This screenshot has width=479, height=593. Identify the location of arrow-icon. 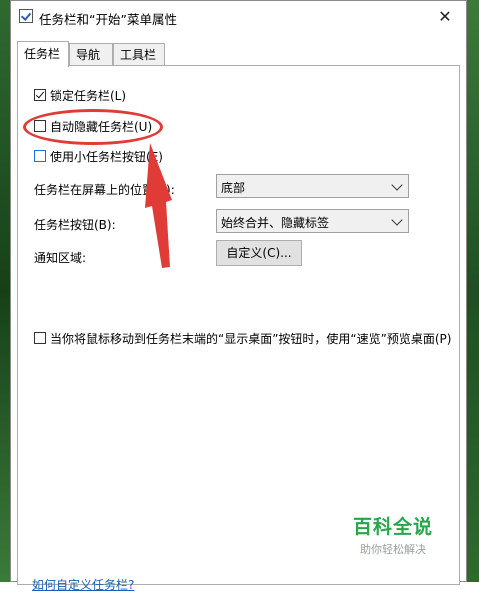
(158, 205).